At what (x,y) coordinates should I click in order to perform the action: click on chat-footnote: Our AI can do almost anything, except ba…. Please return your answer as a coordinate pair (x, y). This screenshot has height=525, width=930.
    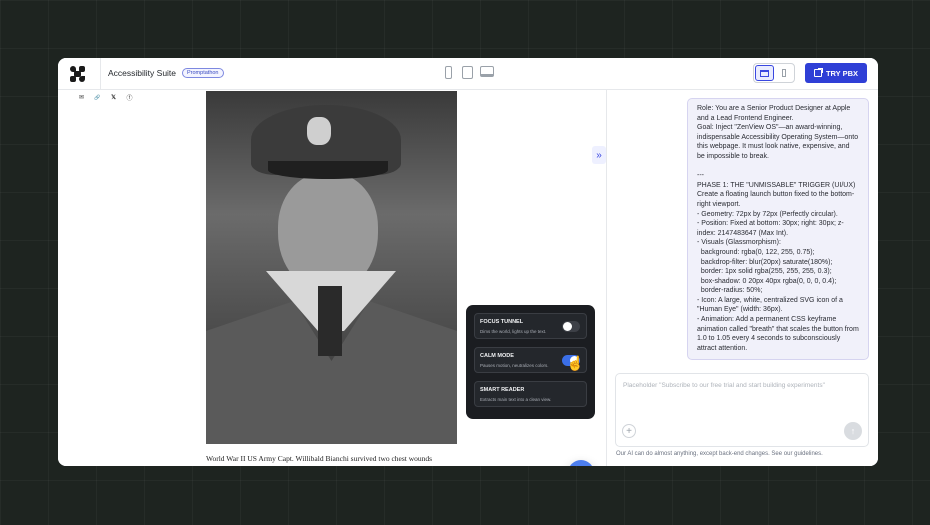
    Looking at the image, I should click on (719, 454).